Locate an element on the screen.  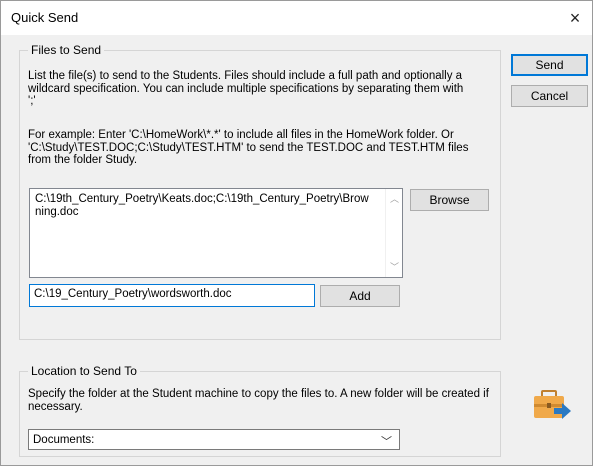
file-list-scrollbar: ︿ ﹀ is located at coordinates (393, 233).